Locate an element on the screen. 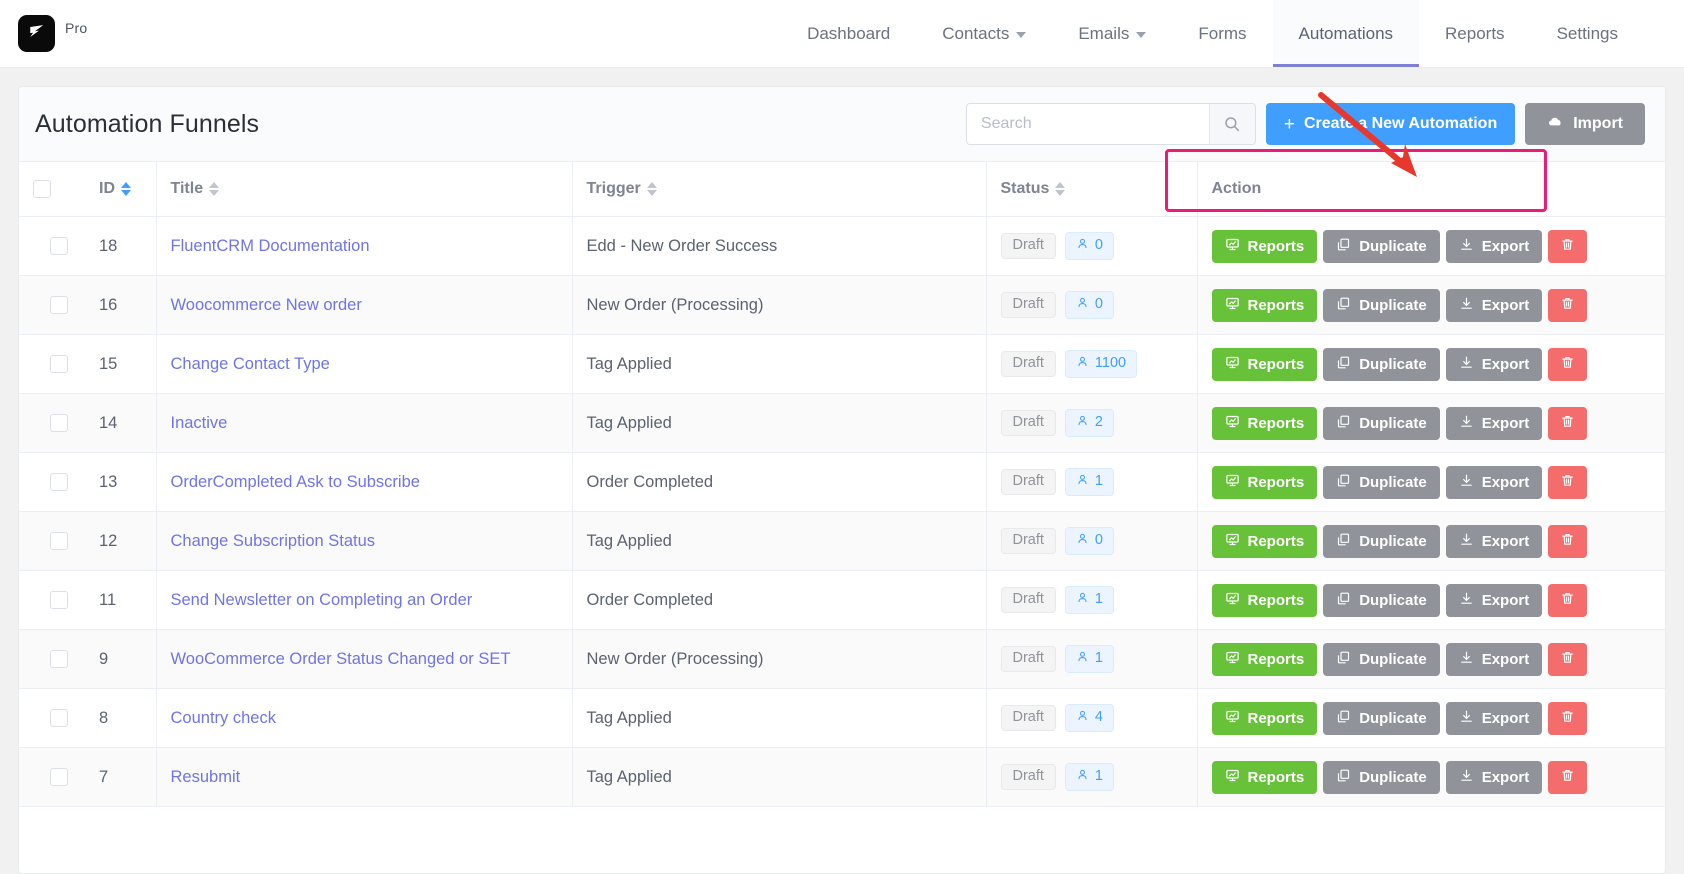 Image resolution: width=1684 pixels, height=874 pixels. create-a-new-automation-button: + Create a New Automation is located at coordinates (1390, 124).